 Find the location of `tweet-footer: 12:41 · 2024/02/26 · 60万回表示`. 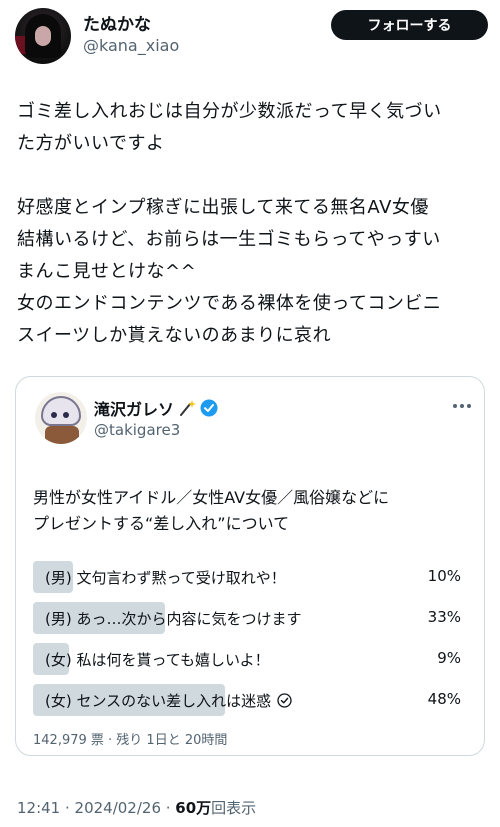

tweet-footer: 12:41 · 2024/02/26 · 60万回表示 is located at coordinates (136, 807).